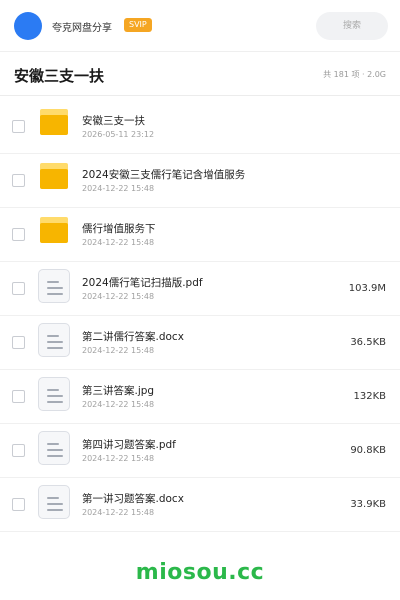  What do you see at coordinates (118, 391) in the screenshot?
I see `file-name: 第三讲答案.jpg` at bounding box center [118, 391].